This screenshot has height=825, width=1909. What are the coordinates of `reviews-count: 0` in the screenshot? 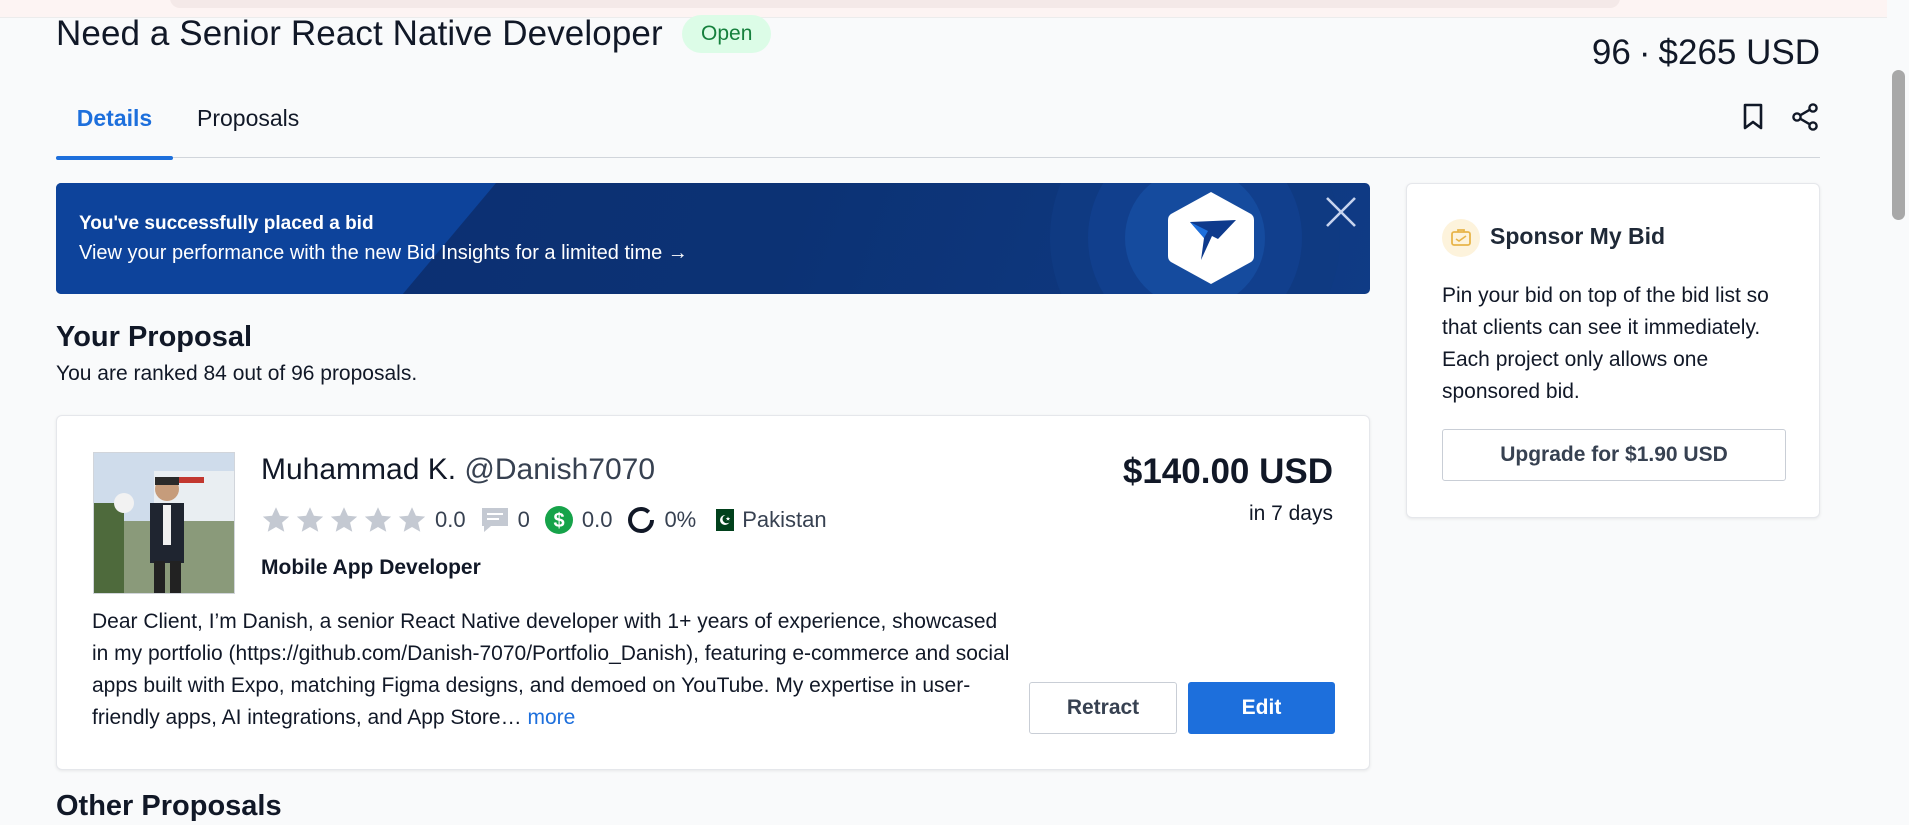 It's located at (523, 519).